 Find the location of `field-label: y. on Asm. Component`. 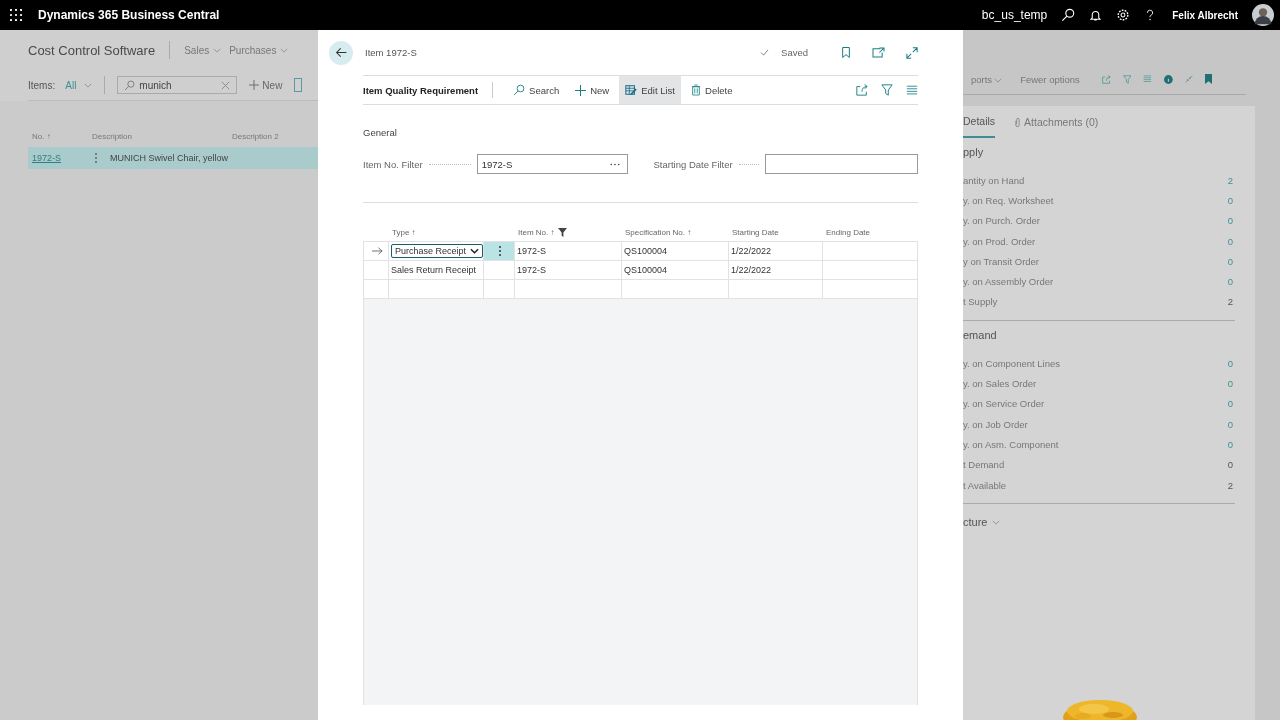

field-label: y. on Asm. Component is located at coordinates (1011, 444).